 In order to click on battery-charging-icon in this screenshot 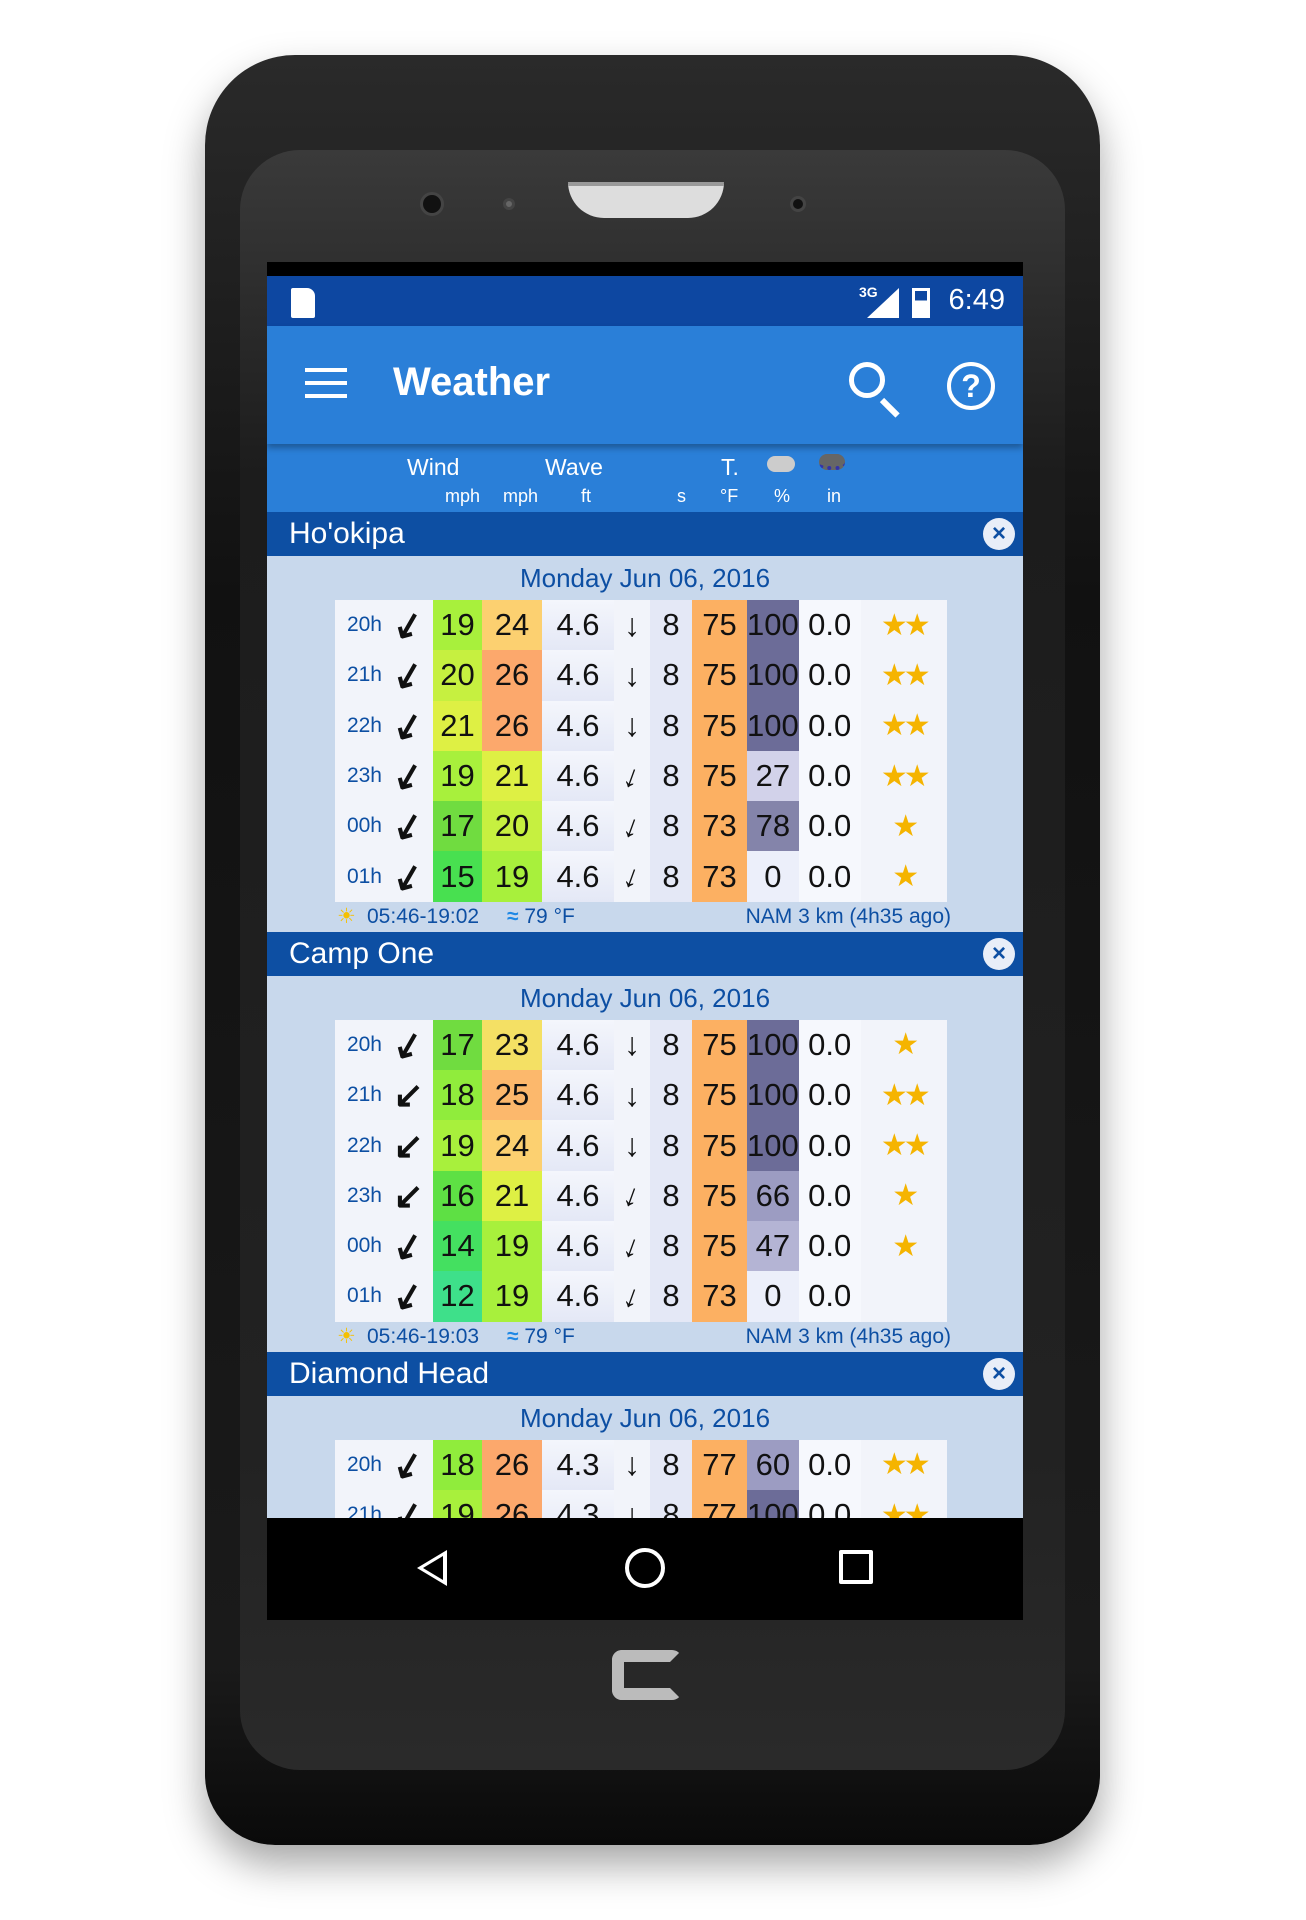, I will do `click(921, 303)`.